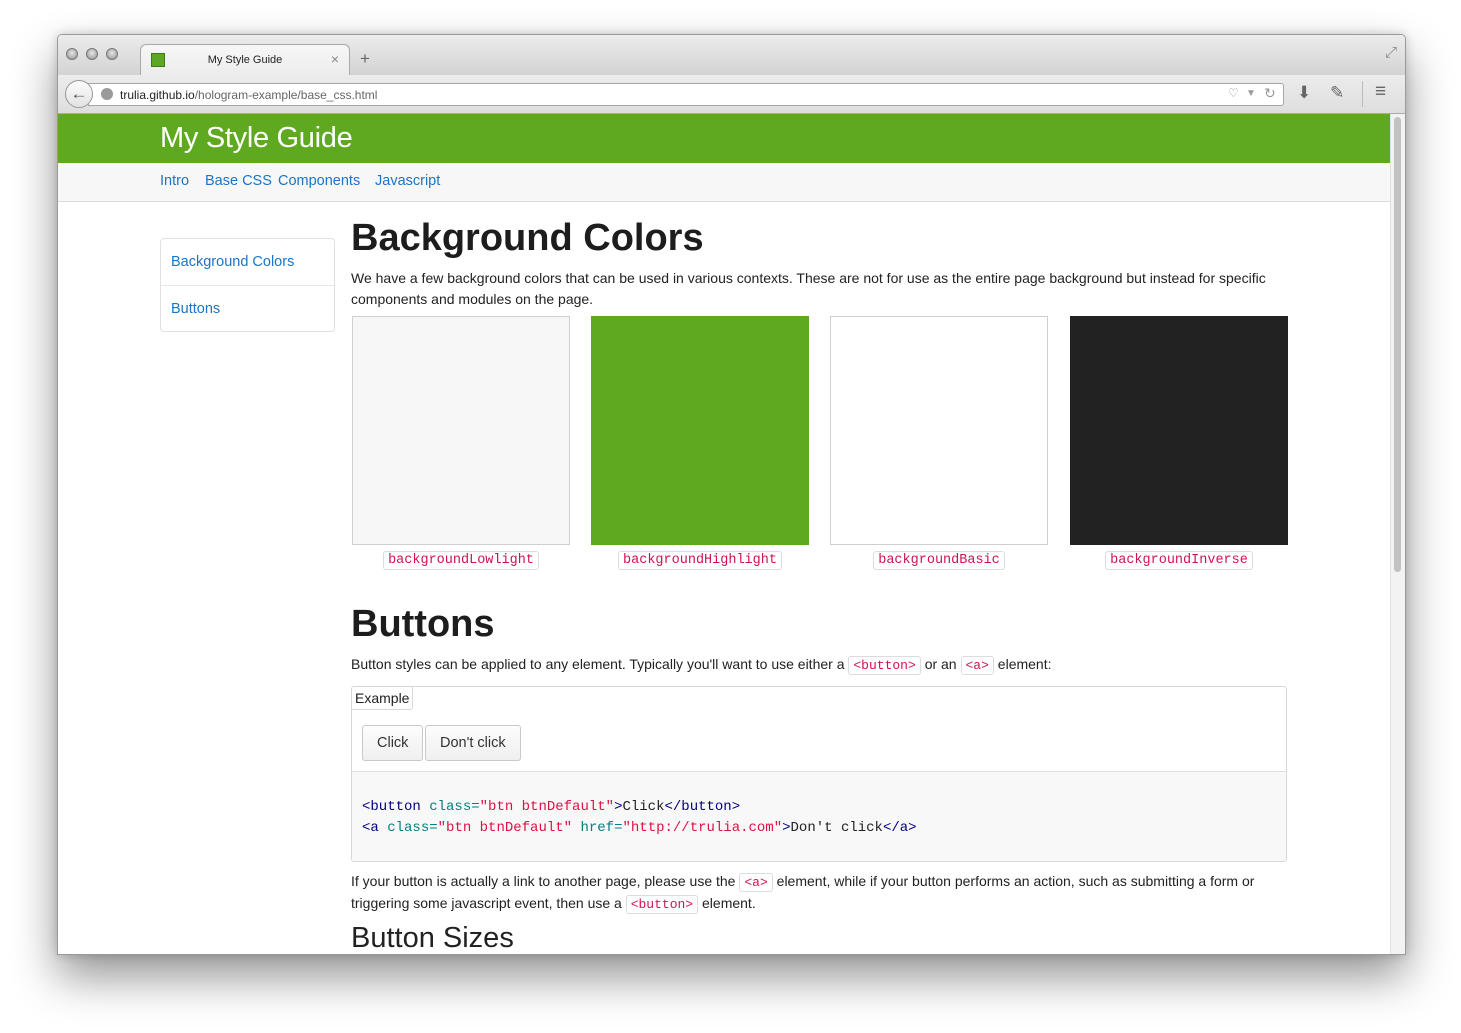  I want to click on buttons-intro-text-2: or an, so click(940, 664).